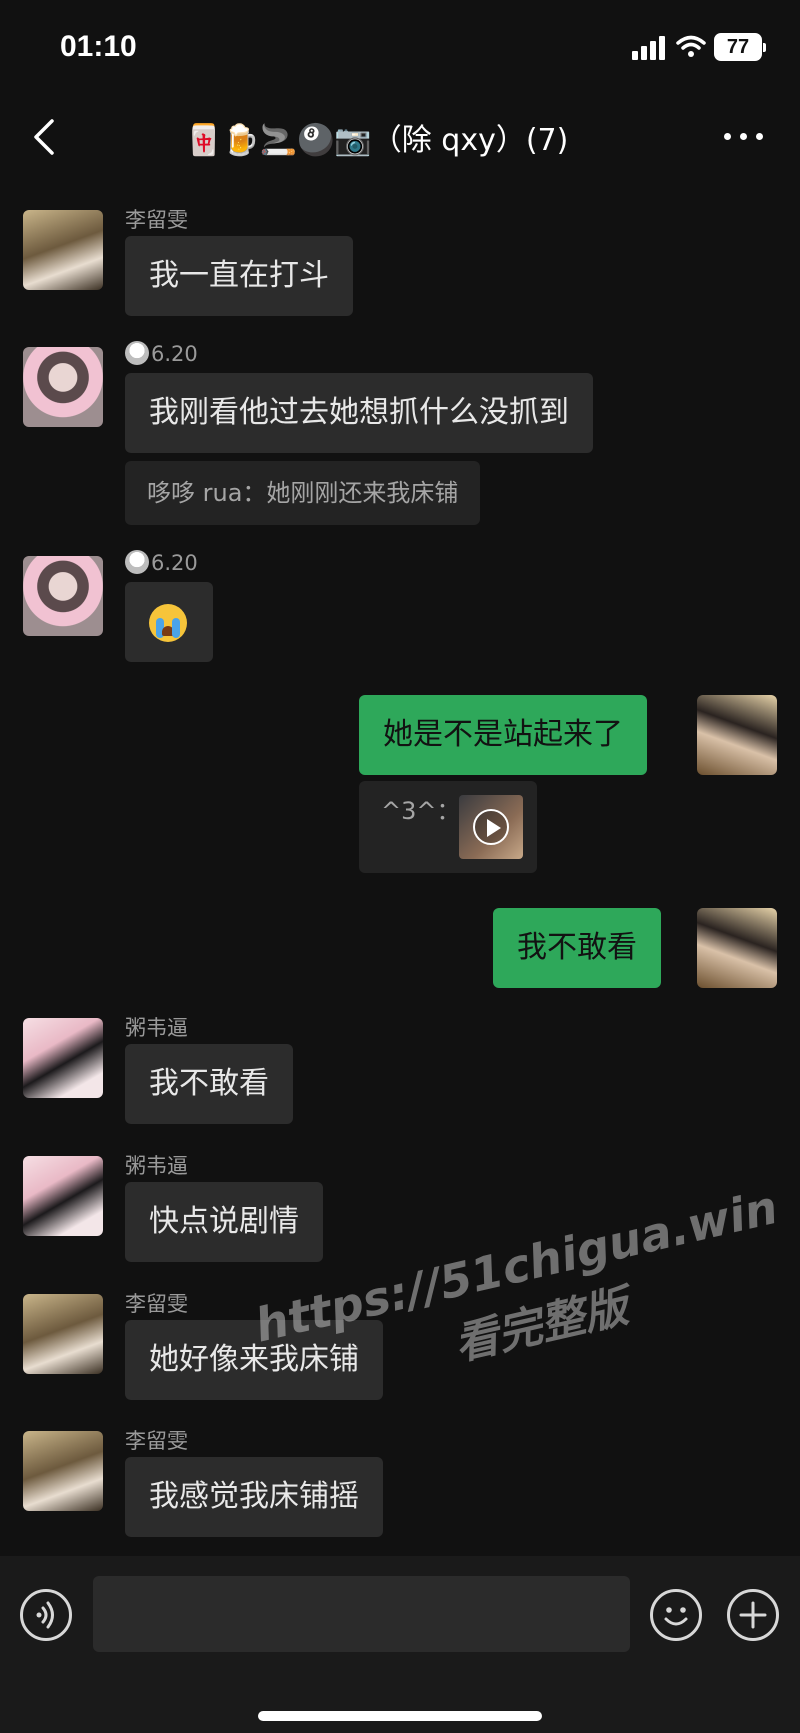 This screenshot has height=1733, width=800. Describe the element at coordinates (46, 137) in the screenshot. I see `back-arrow-icon` at that location.